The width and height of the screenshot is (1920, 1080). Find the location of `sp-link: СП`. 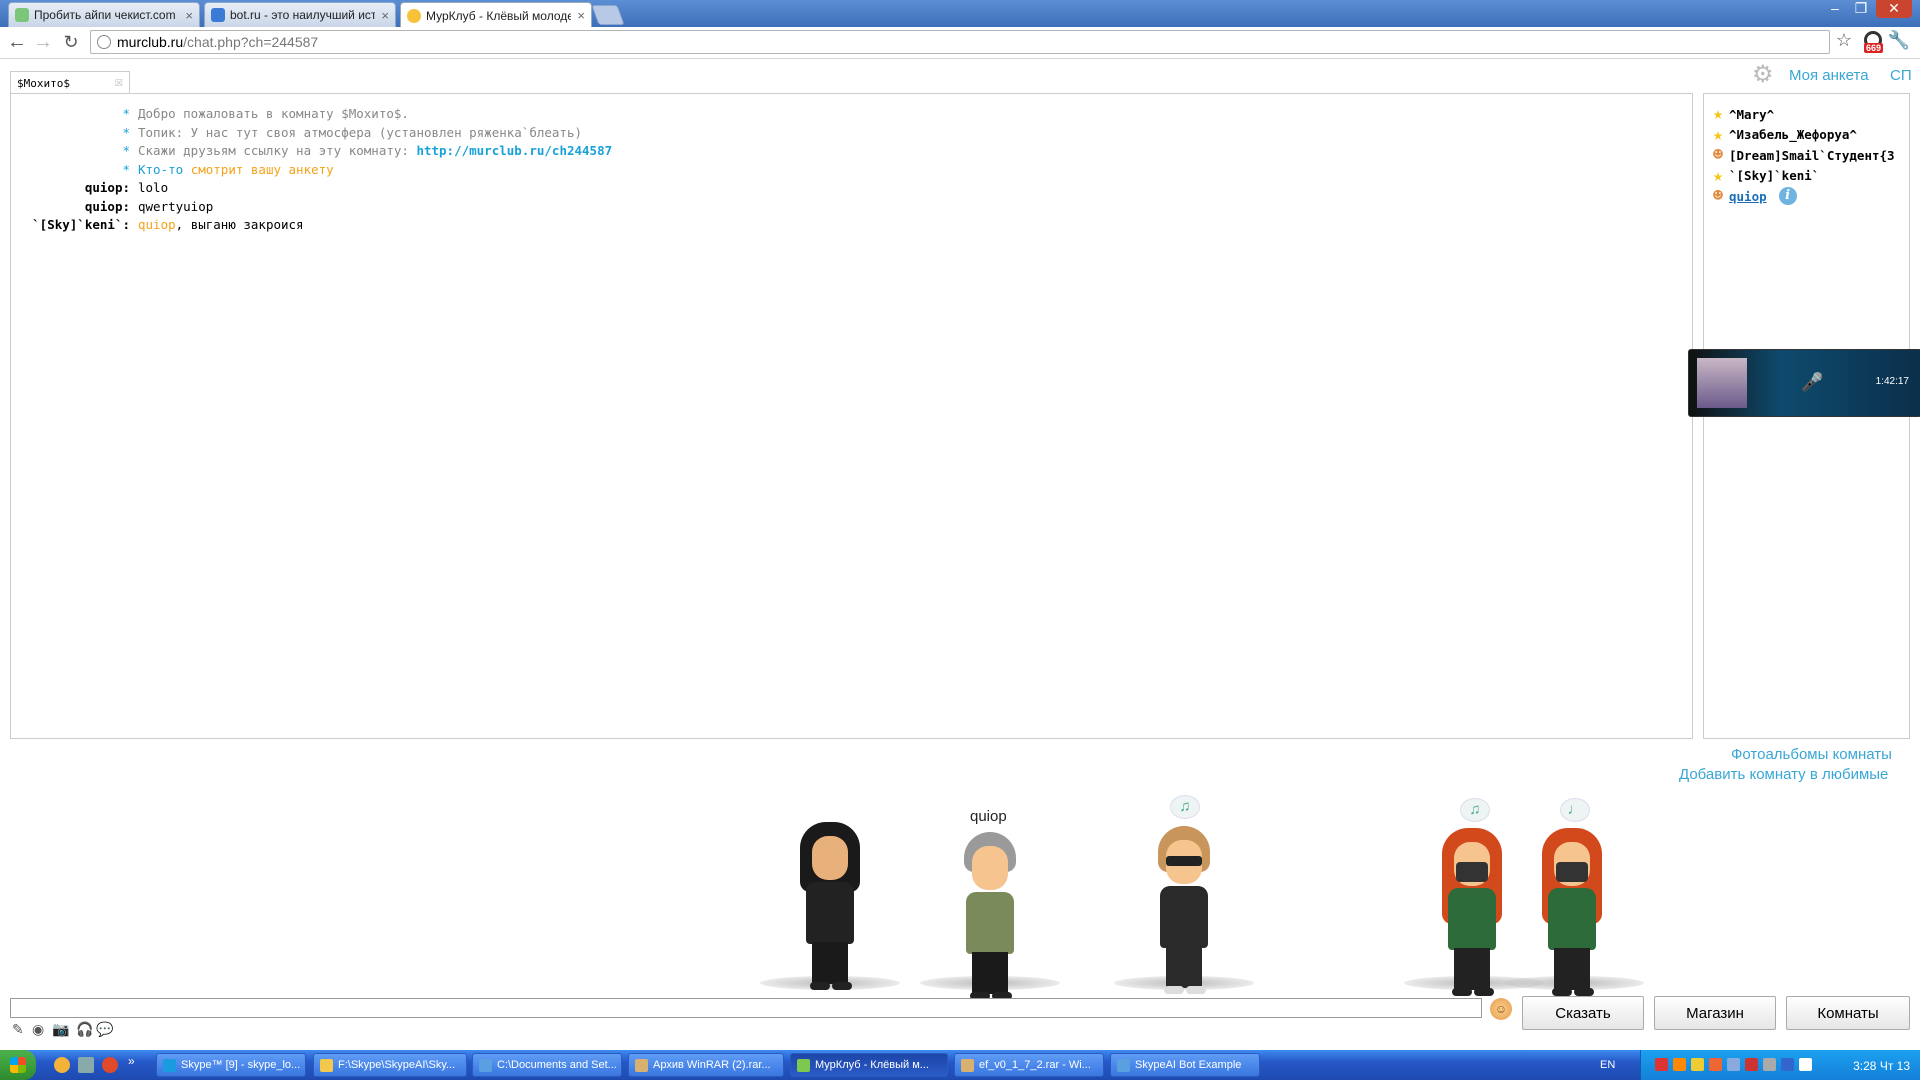

sp-link: СП is located at coordinates (1901, 75).